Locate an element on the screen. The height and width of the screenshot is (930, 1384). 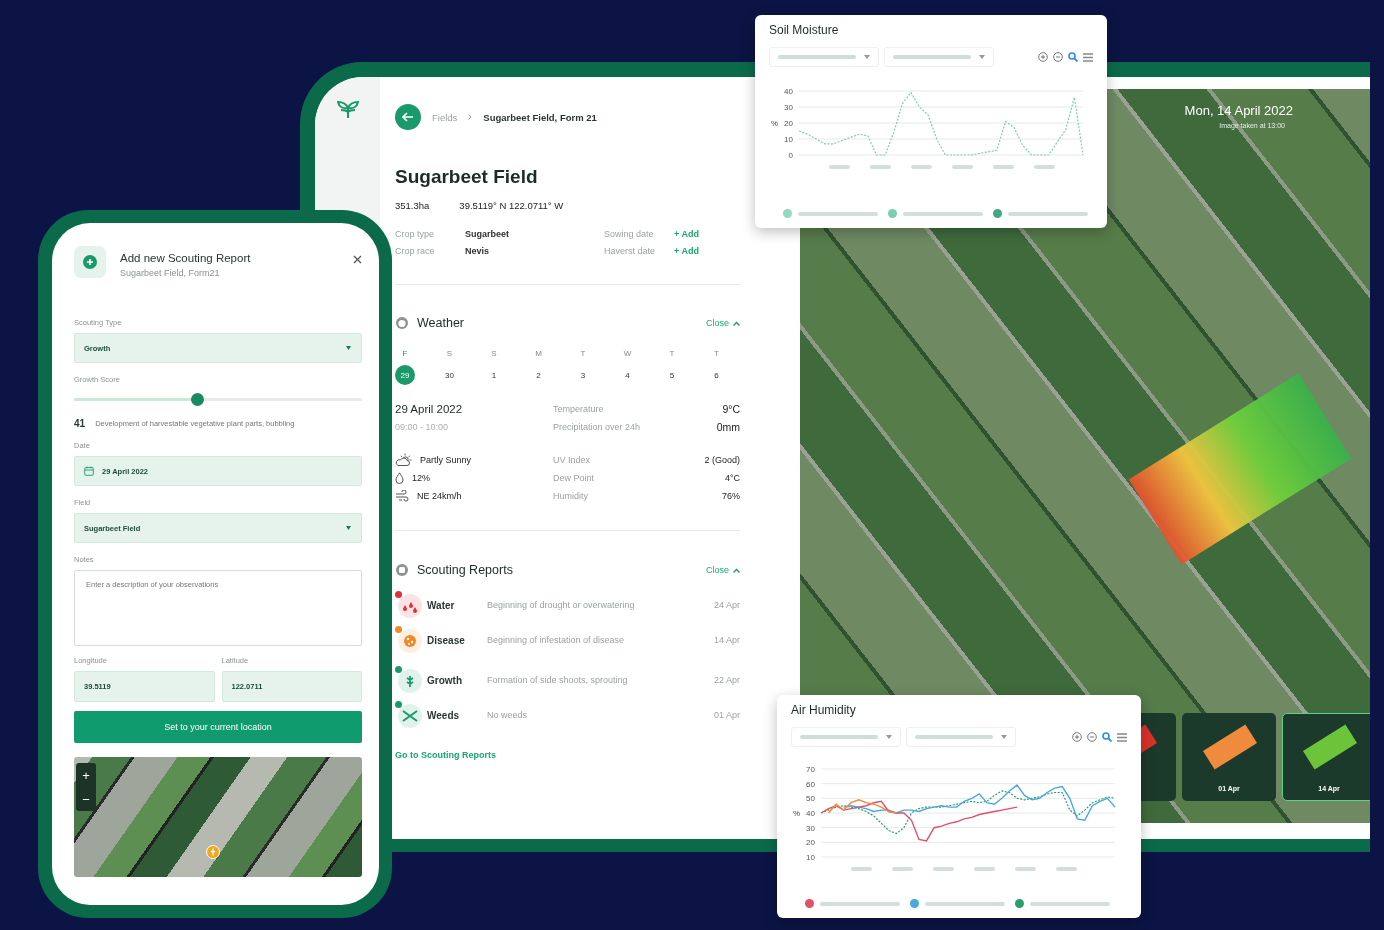
report-description: No weeds is located at coordinates (508, 715).